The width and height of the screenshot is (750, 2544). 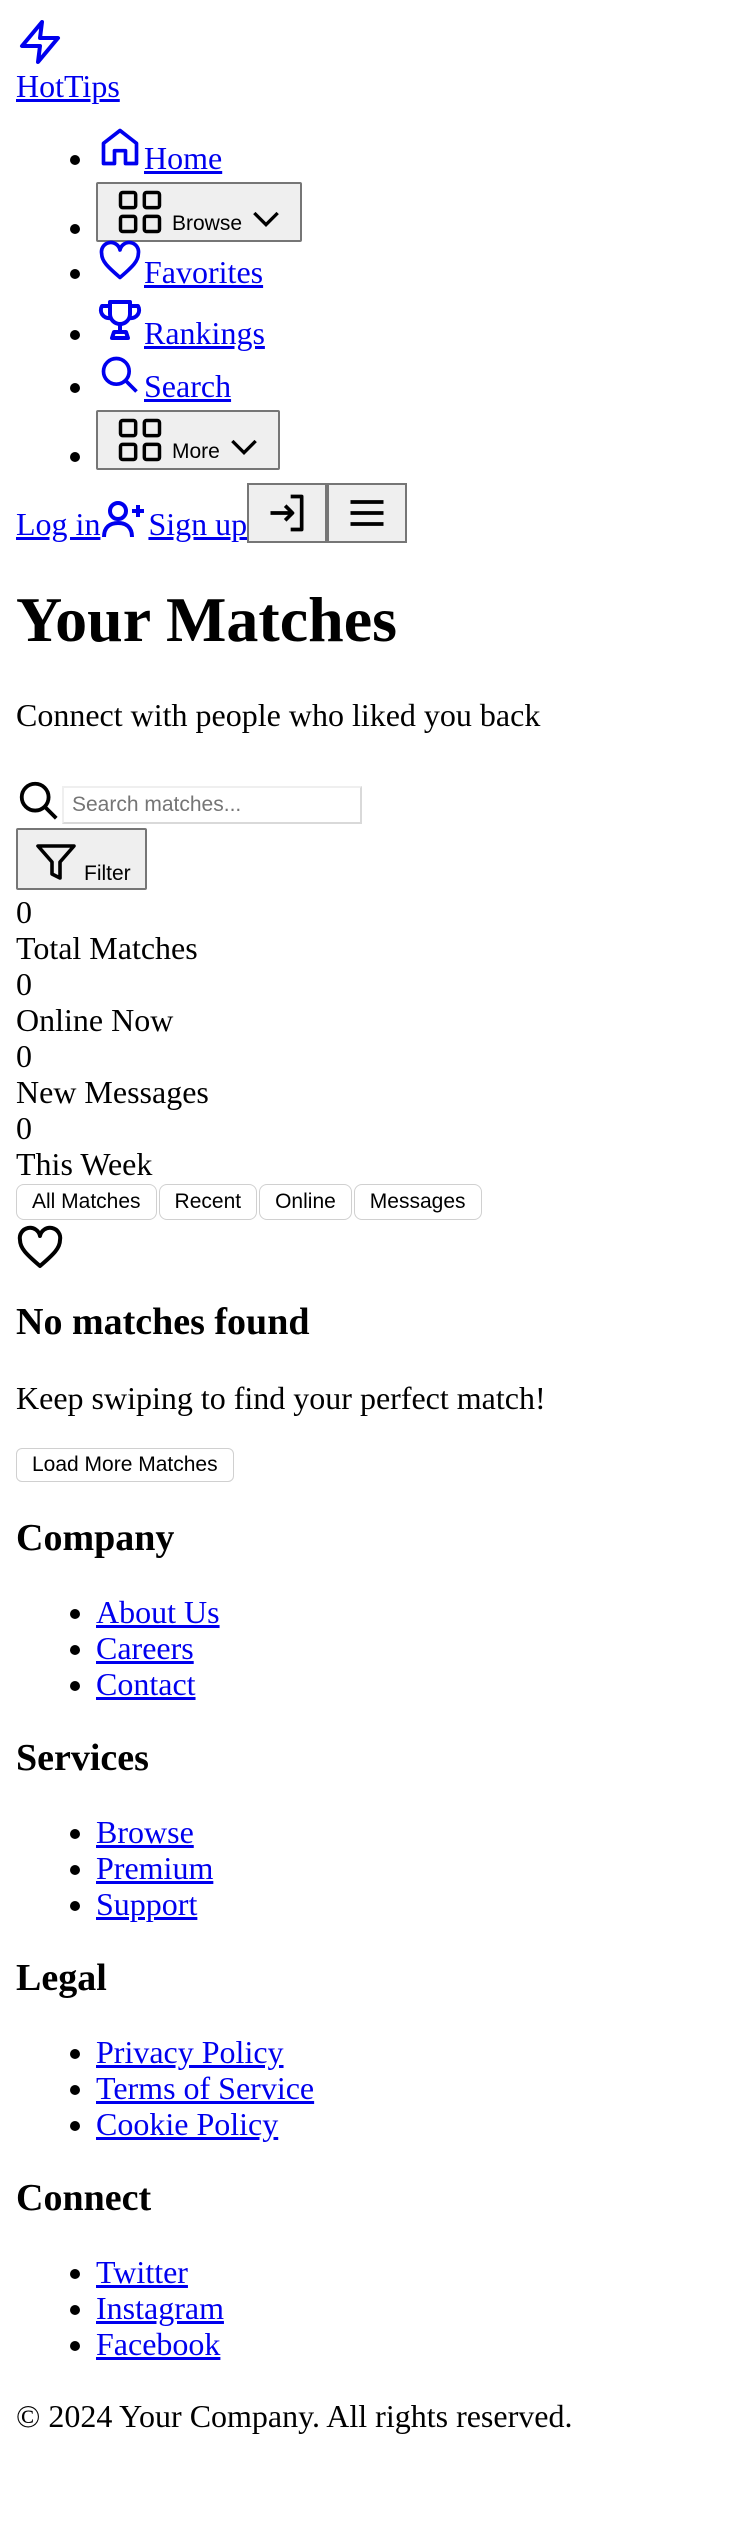 I want to click on browse-button: Browse, so click(x=199, y=211).